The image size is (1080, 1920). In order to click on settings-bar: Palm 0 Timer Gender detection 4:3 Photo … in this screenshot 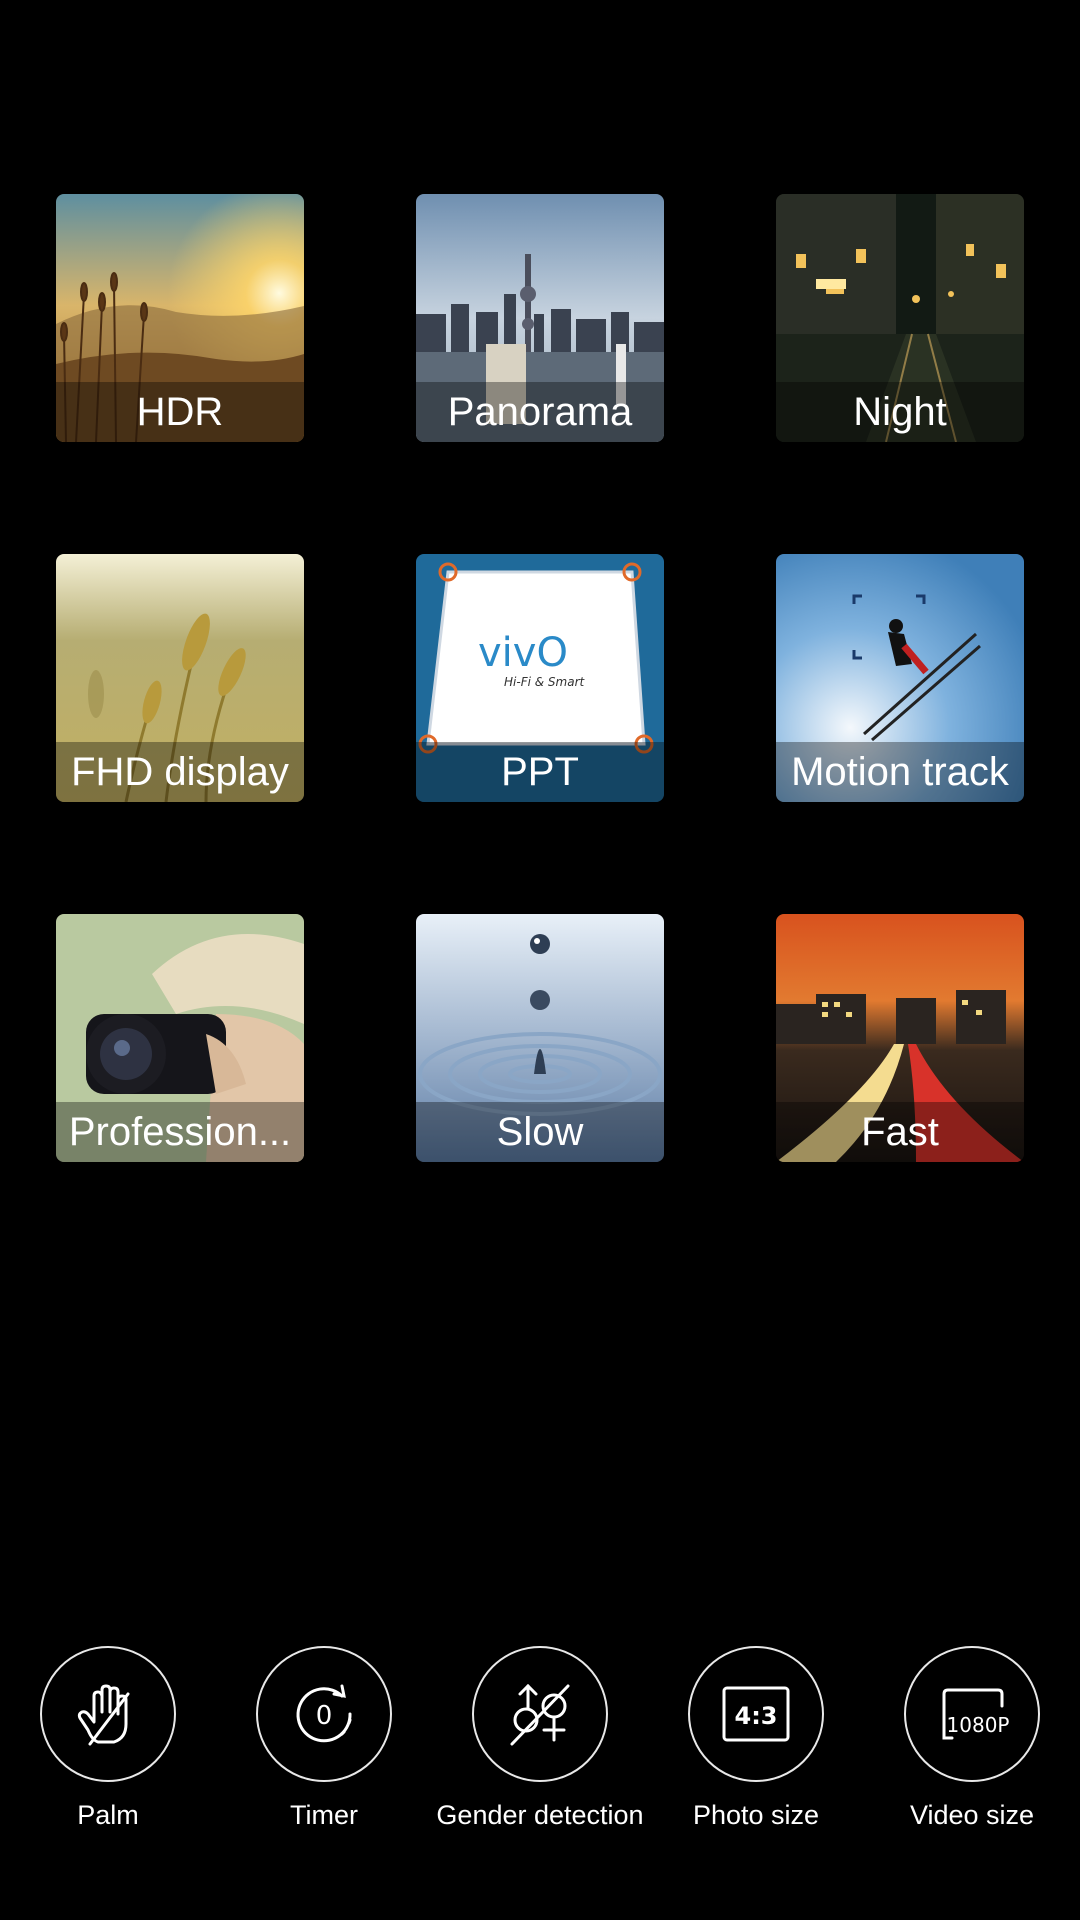, I will do `click(540, 1741)`.